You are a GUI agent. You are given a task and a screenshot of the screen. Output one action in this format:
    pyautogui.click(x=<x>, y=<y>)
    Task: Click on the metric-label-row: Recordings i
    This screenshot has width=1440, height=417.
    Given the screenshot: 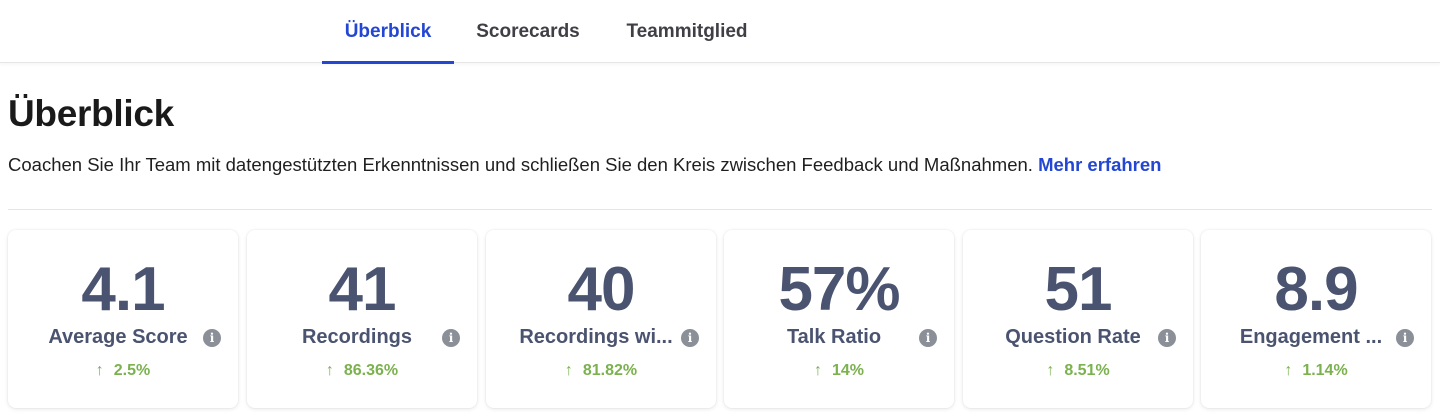 What is the action you would take?
    pyautogui.click(x=362, y=339)
    